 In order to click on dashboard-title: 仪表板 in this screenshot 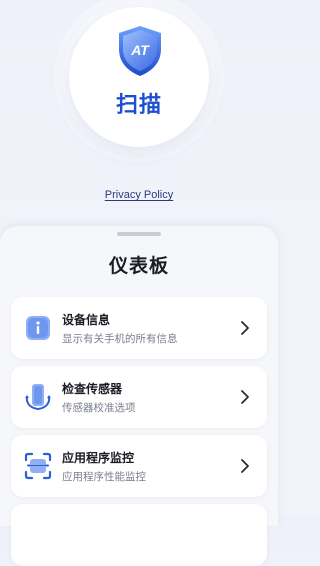, I will do `click(138, 266)`.